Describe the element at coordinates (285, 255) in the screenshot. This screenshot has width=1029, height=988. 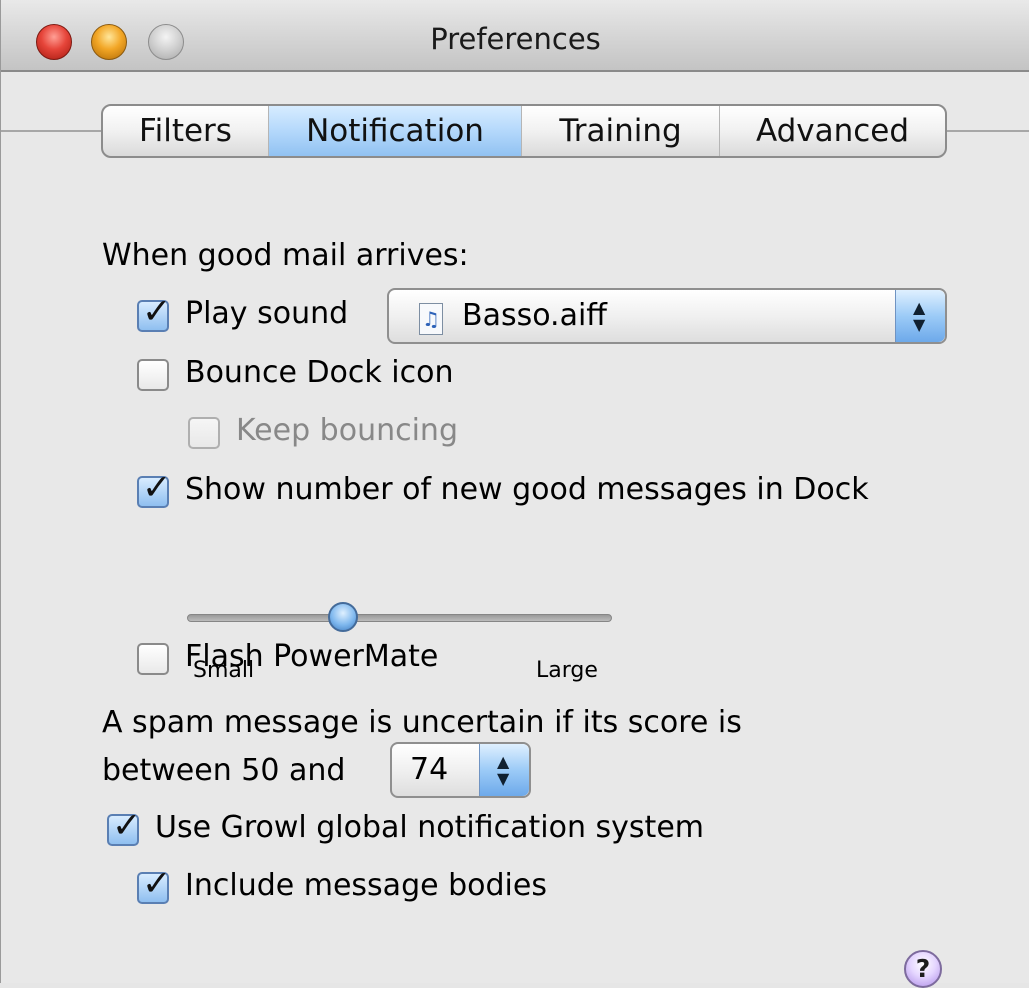
I see `when-good-mail-label: When good mail arrives:` at that location.